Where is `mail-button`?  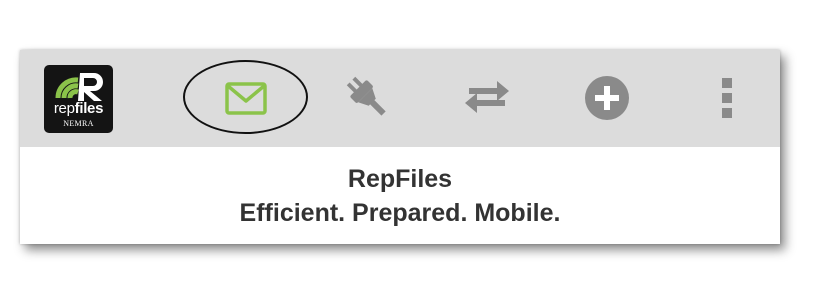
mail-button is located at coordinates (245, 98).